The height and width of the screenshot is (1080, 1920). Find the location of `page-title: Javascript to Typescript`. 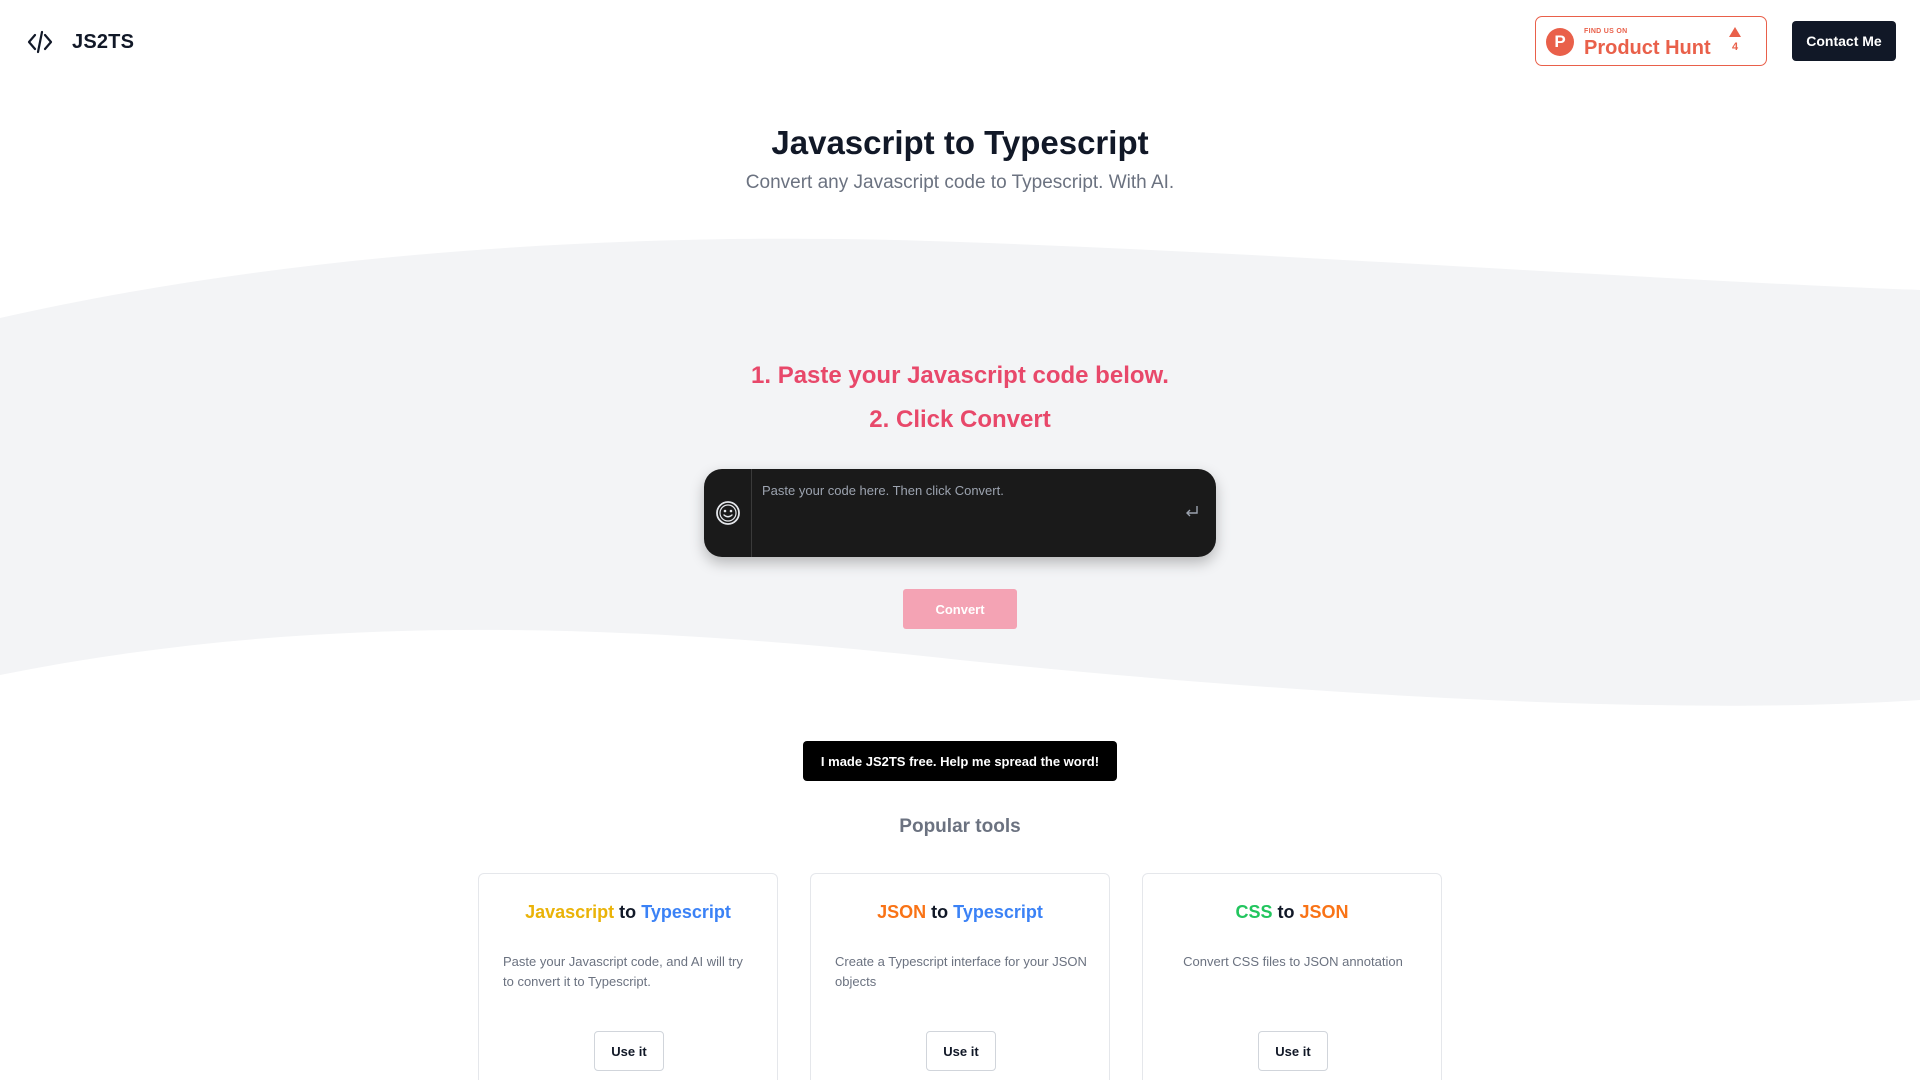

page-title: Javascript to Typescript is located at coordinates (960, 142).